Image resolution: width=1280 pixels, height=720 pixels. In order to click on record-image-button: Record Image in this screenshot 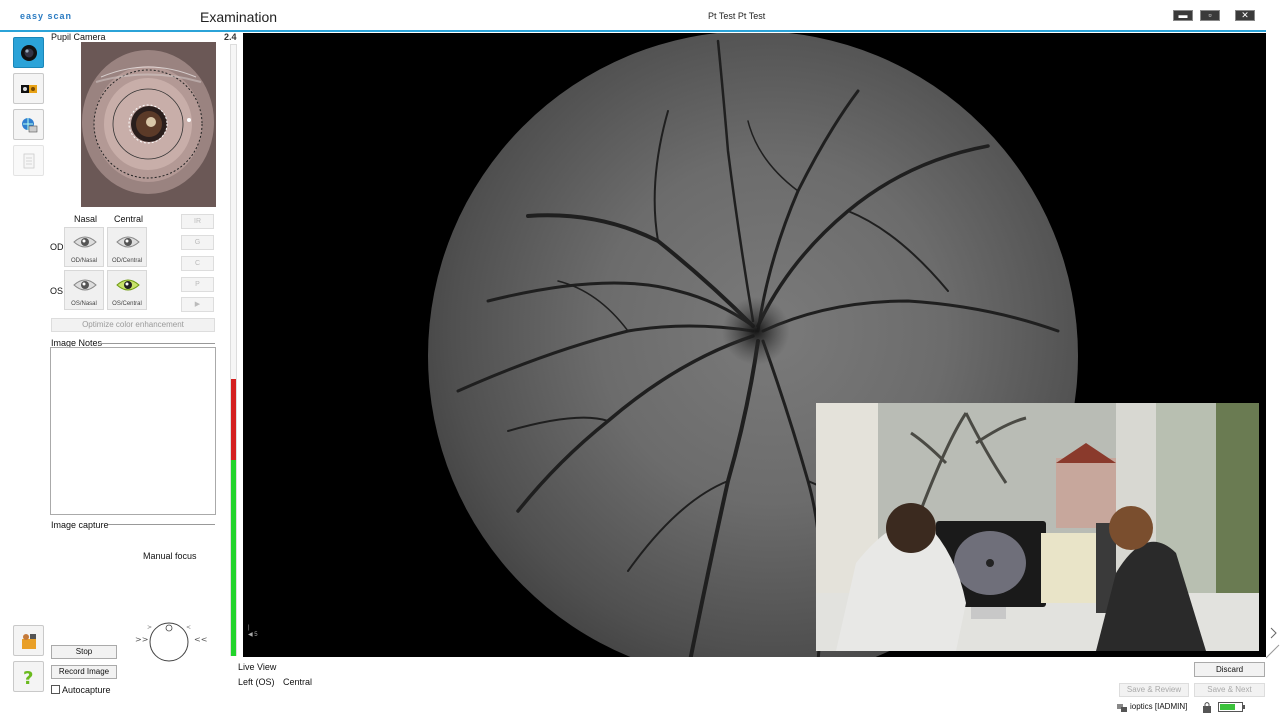, I will do `click(84, 672)`.